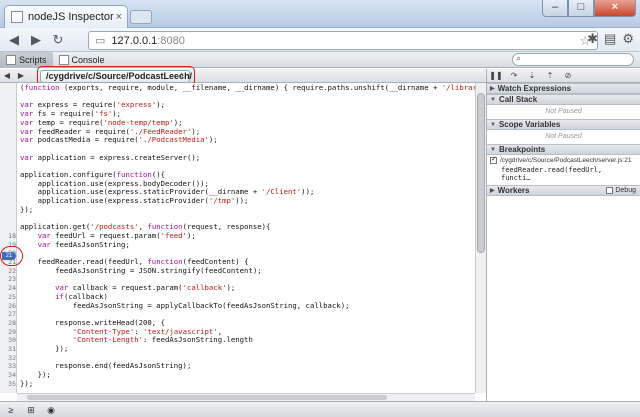  What do you see at coordinates (119, 17) in the screenshot?
I see `tab-close-icon: ×` at bounding box center [119, 17].